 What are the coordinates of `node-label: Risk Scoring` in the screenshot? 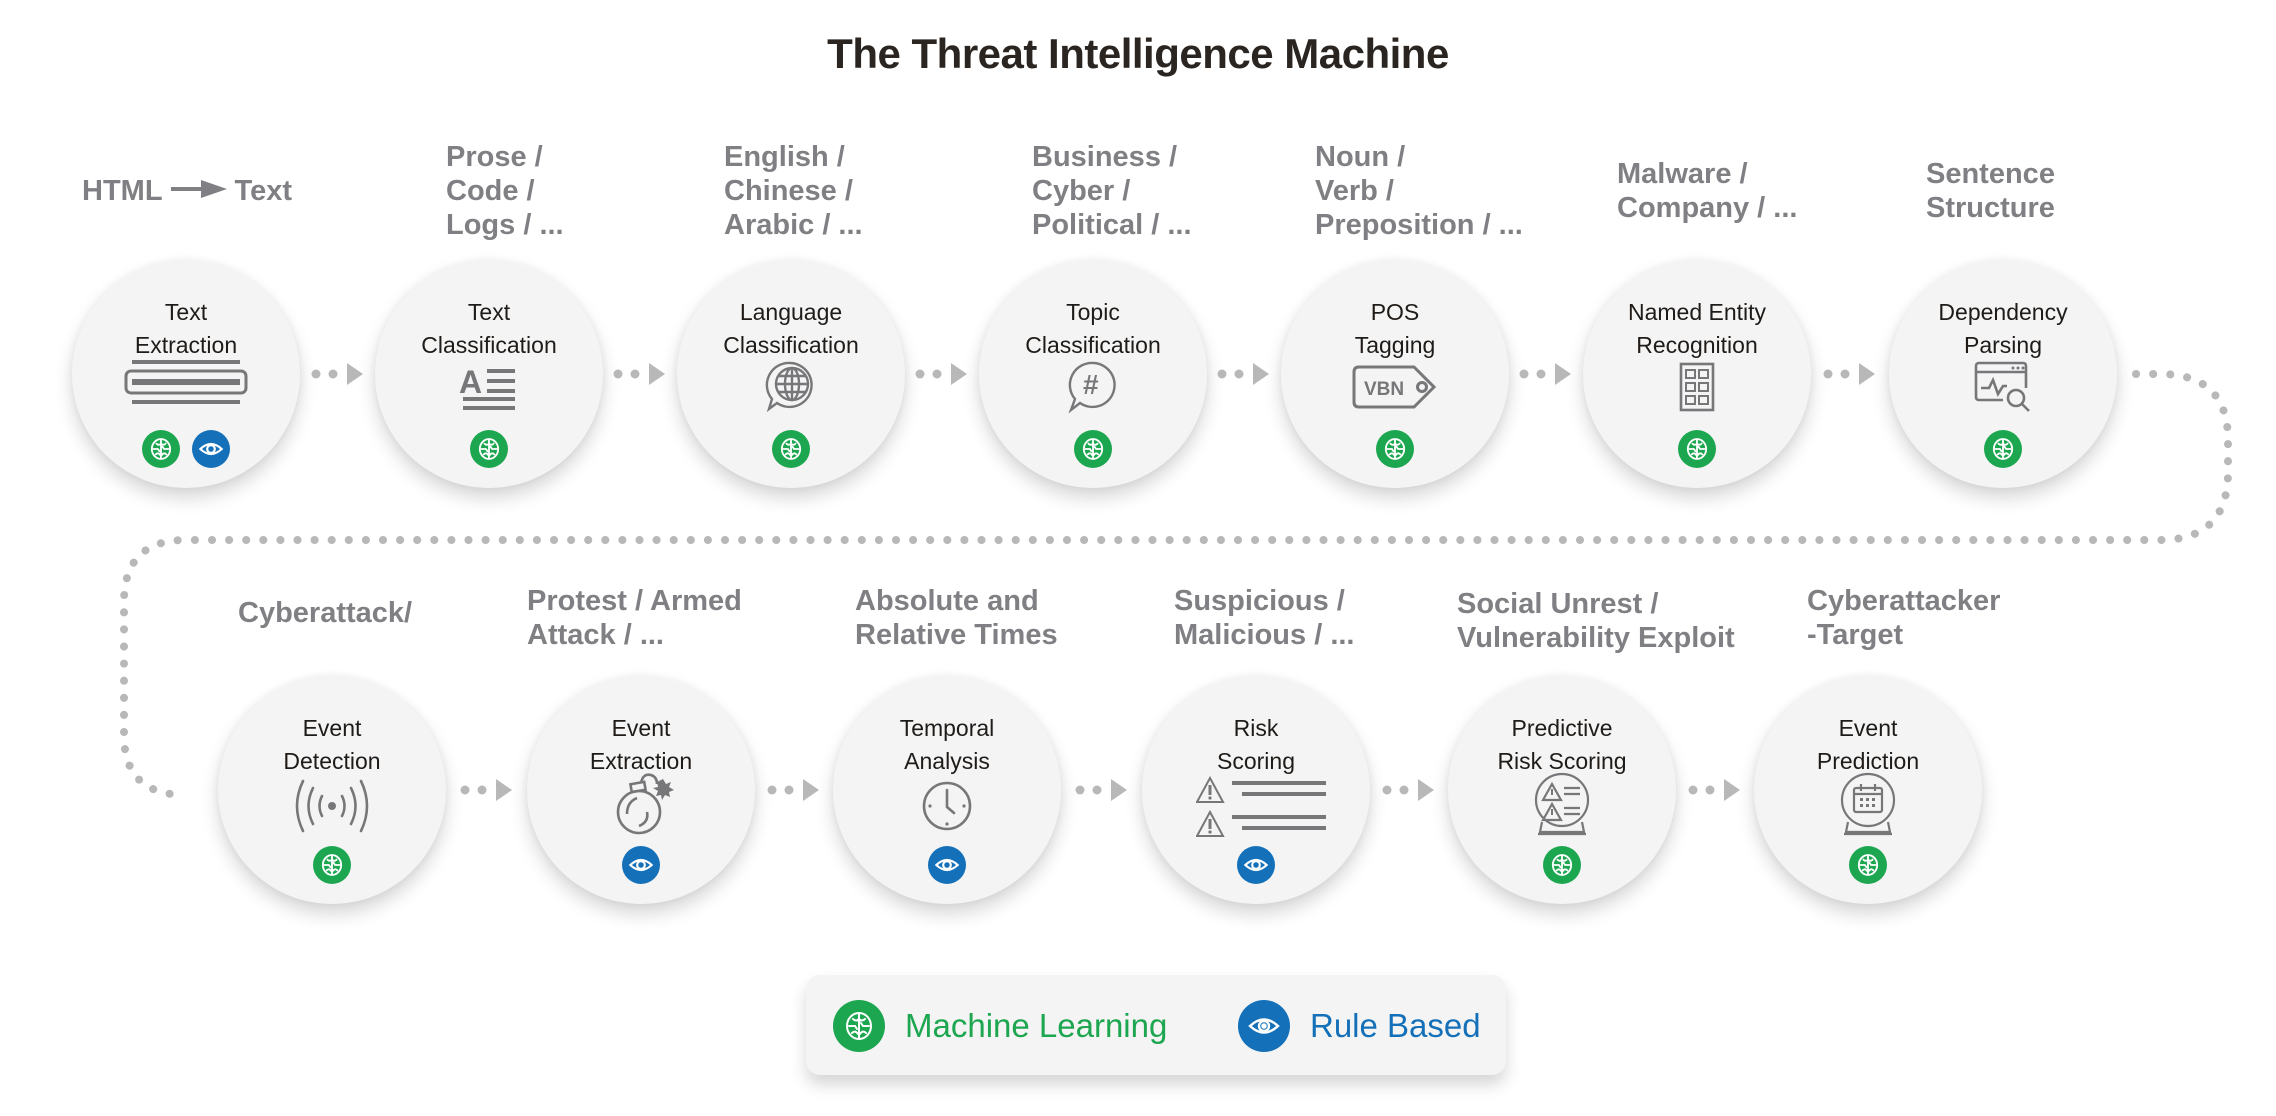 It's located at (1256, 745).